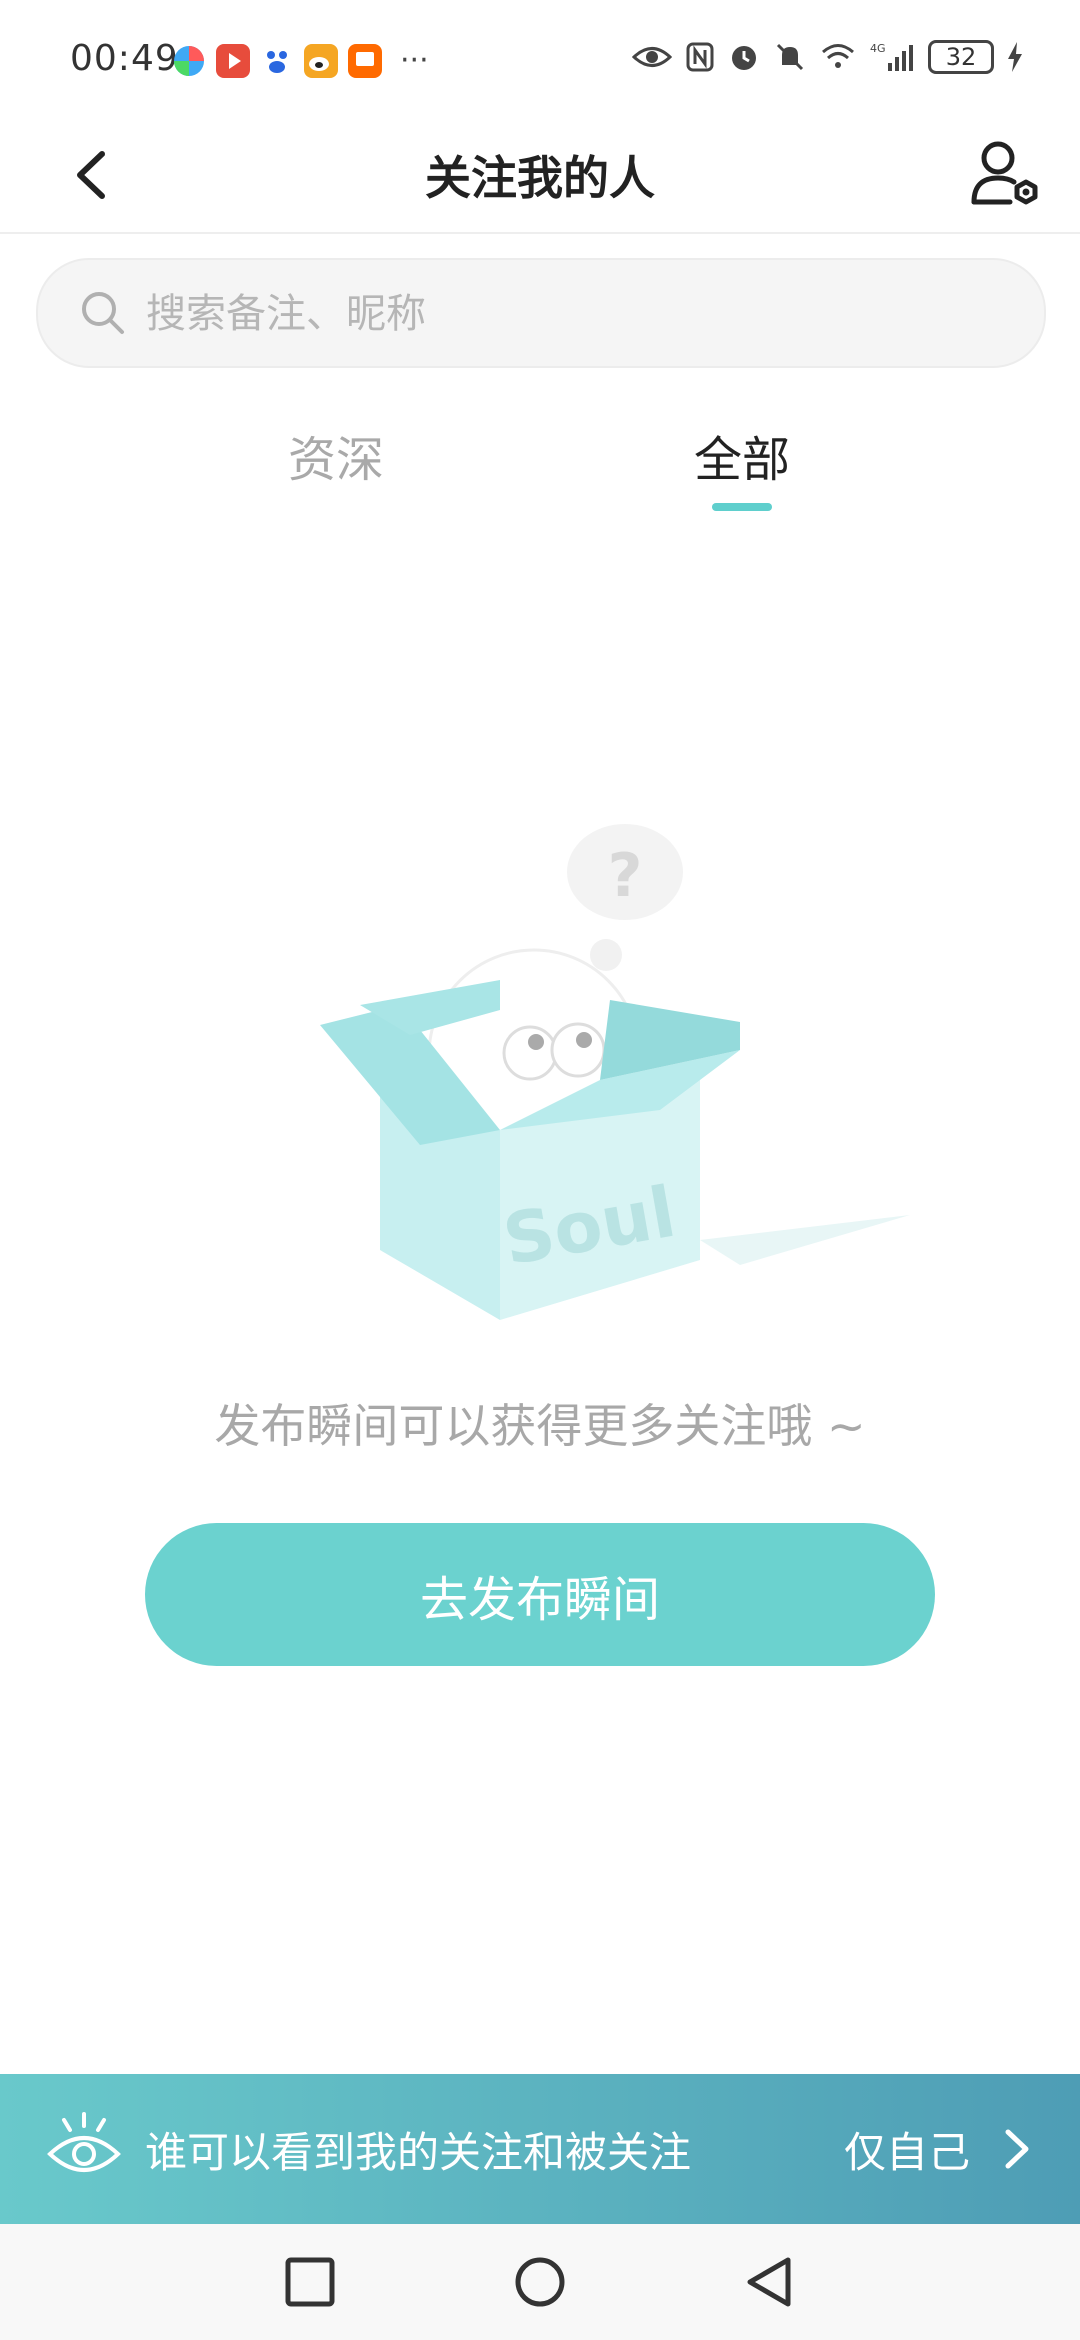 Image resolution: width=1080 pixels, height=2340 pixels. I want to click on system-navigation-bar, so click(540, 2282).